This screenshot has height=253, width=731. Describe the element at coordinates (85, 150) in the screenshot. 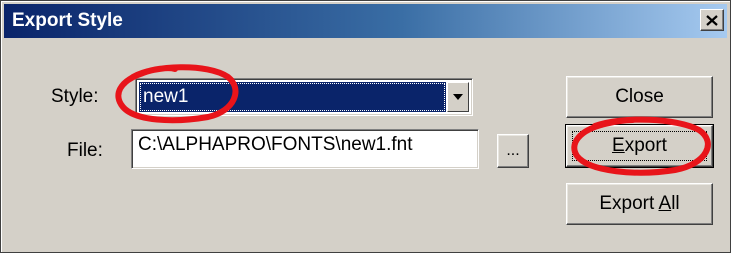

I see `file-label: File:` at that location.